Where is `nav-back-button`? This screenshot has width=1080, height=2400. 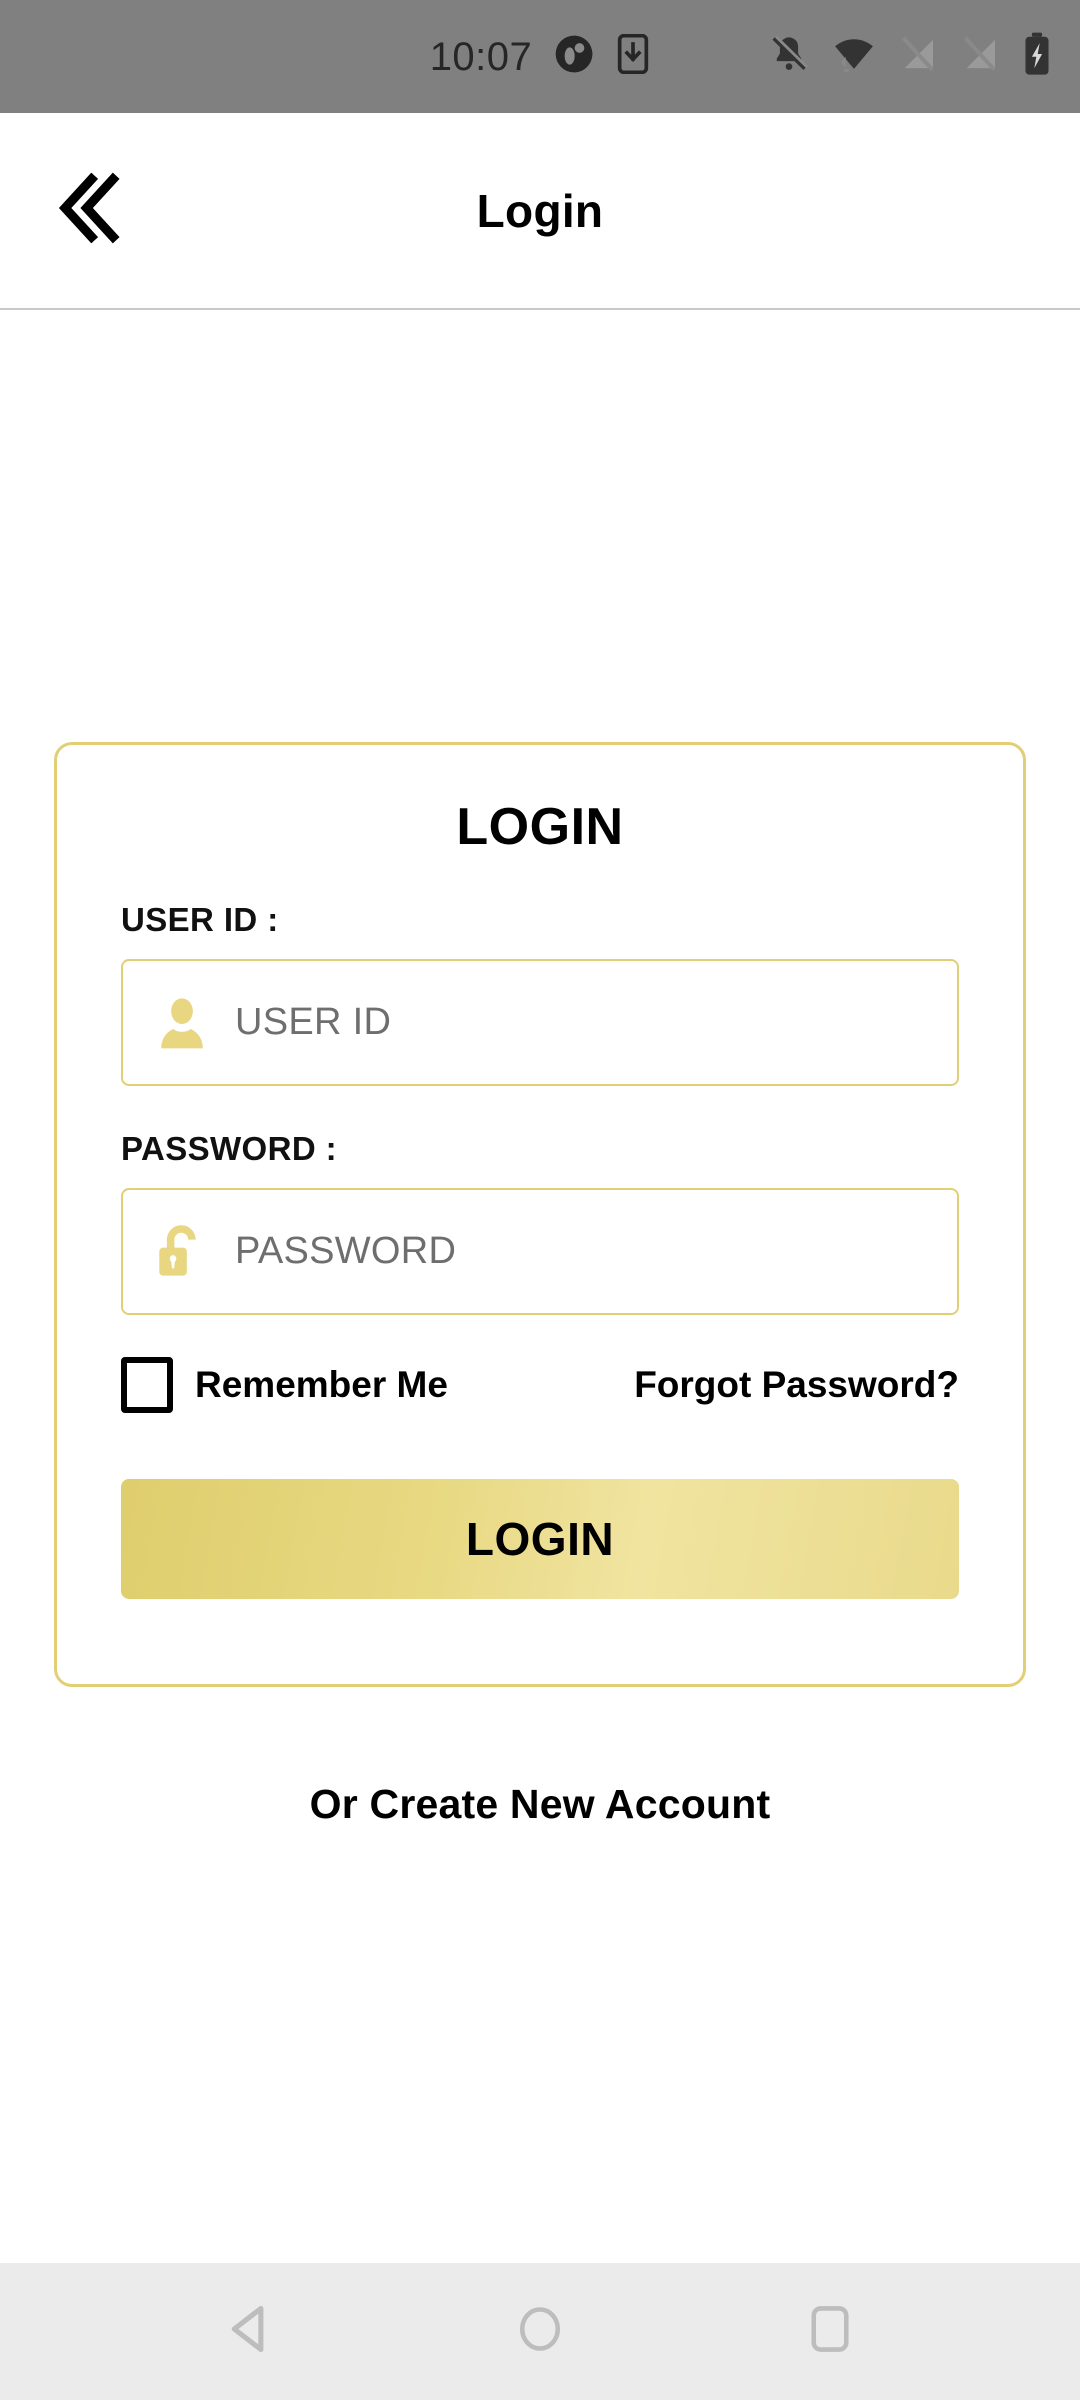
nav-back-button is located at coordinates (250, 2332).